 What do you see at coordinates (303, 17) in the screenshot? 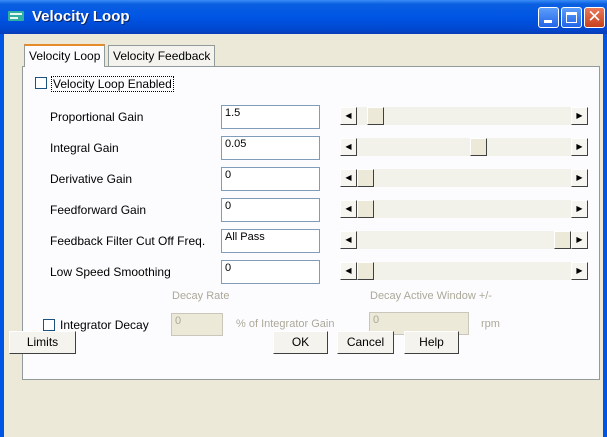
I see `title-bar: Velocity Loop ✕` at bounding box center [303, 17].